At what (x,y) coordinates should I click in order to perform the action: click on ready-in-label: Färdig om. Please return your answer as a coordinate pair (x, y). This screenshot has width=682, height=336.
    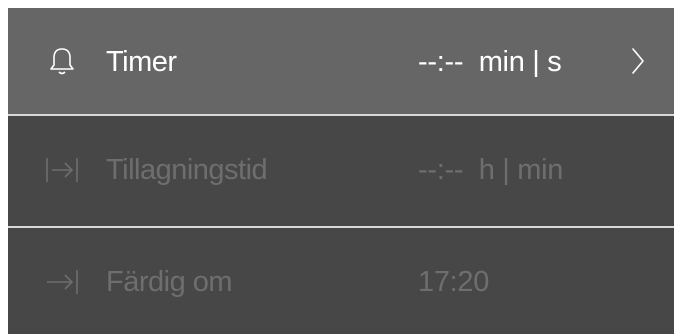
    Looking at the image, I should click on (169, 282).